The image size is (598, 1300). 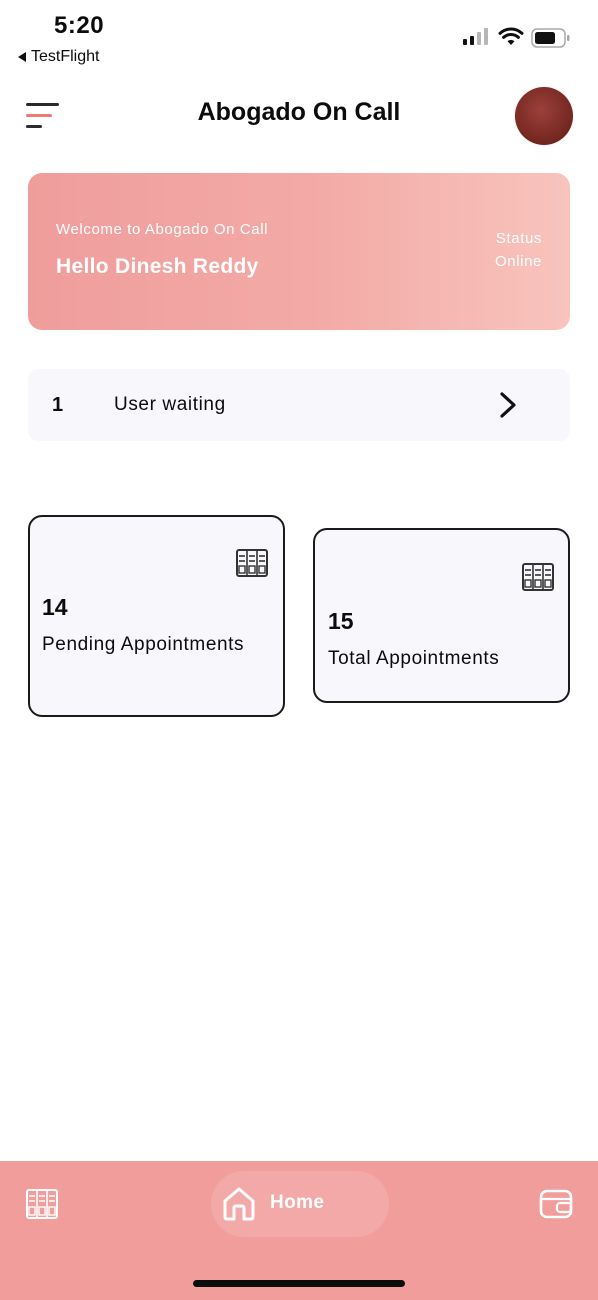 What do you see at coordinates (143, 644) in the screenshot?
I see `pending-label: Pending Appointments` at bounding box center [143, 644].